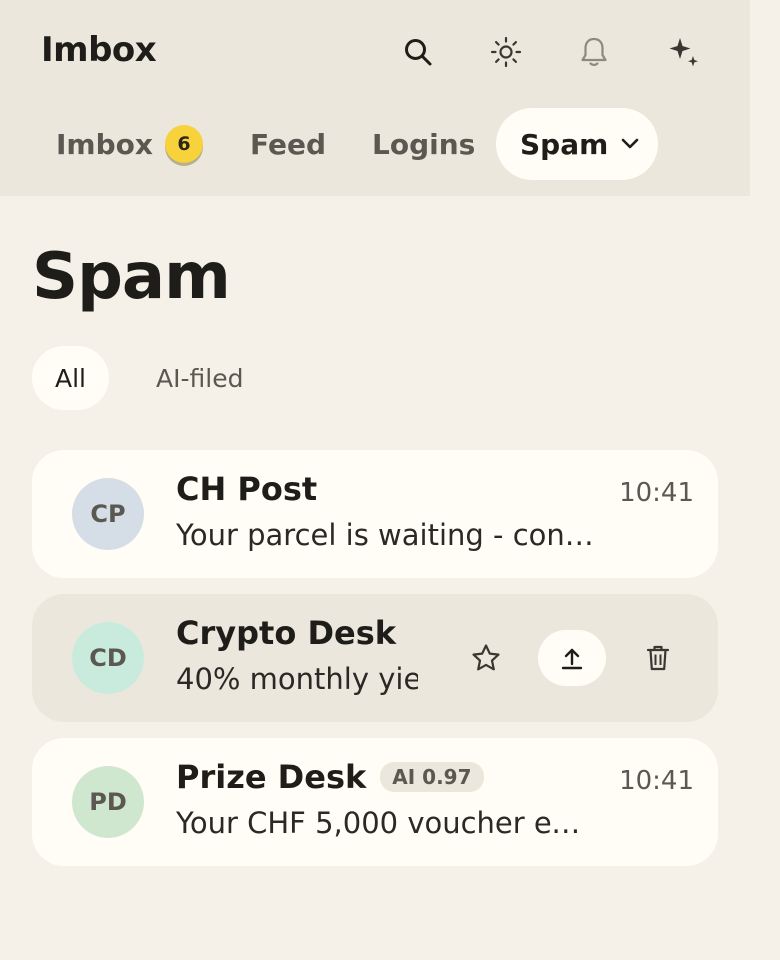 This screenshot has width=780, height=960. Describe the element at coordinates (271, 777) in the screenshot. I see `sender-label: Prize Desk` at that location.